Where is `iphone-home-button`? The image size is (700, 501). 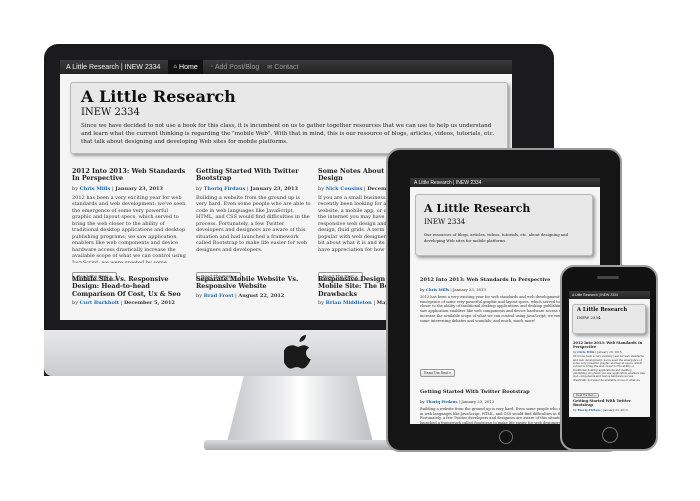 iphone-home-button is located at coordinates (610, 435).